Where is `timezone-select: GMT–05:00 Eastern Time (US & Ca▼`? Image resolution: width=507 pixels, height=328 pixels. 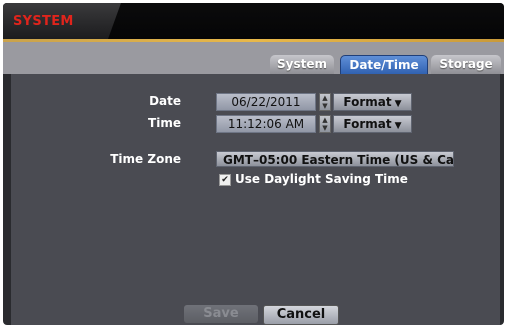
timezone-select: GMT–05:00 Eastern Time (US & Ca▼ is located at coordinates (335, 159).